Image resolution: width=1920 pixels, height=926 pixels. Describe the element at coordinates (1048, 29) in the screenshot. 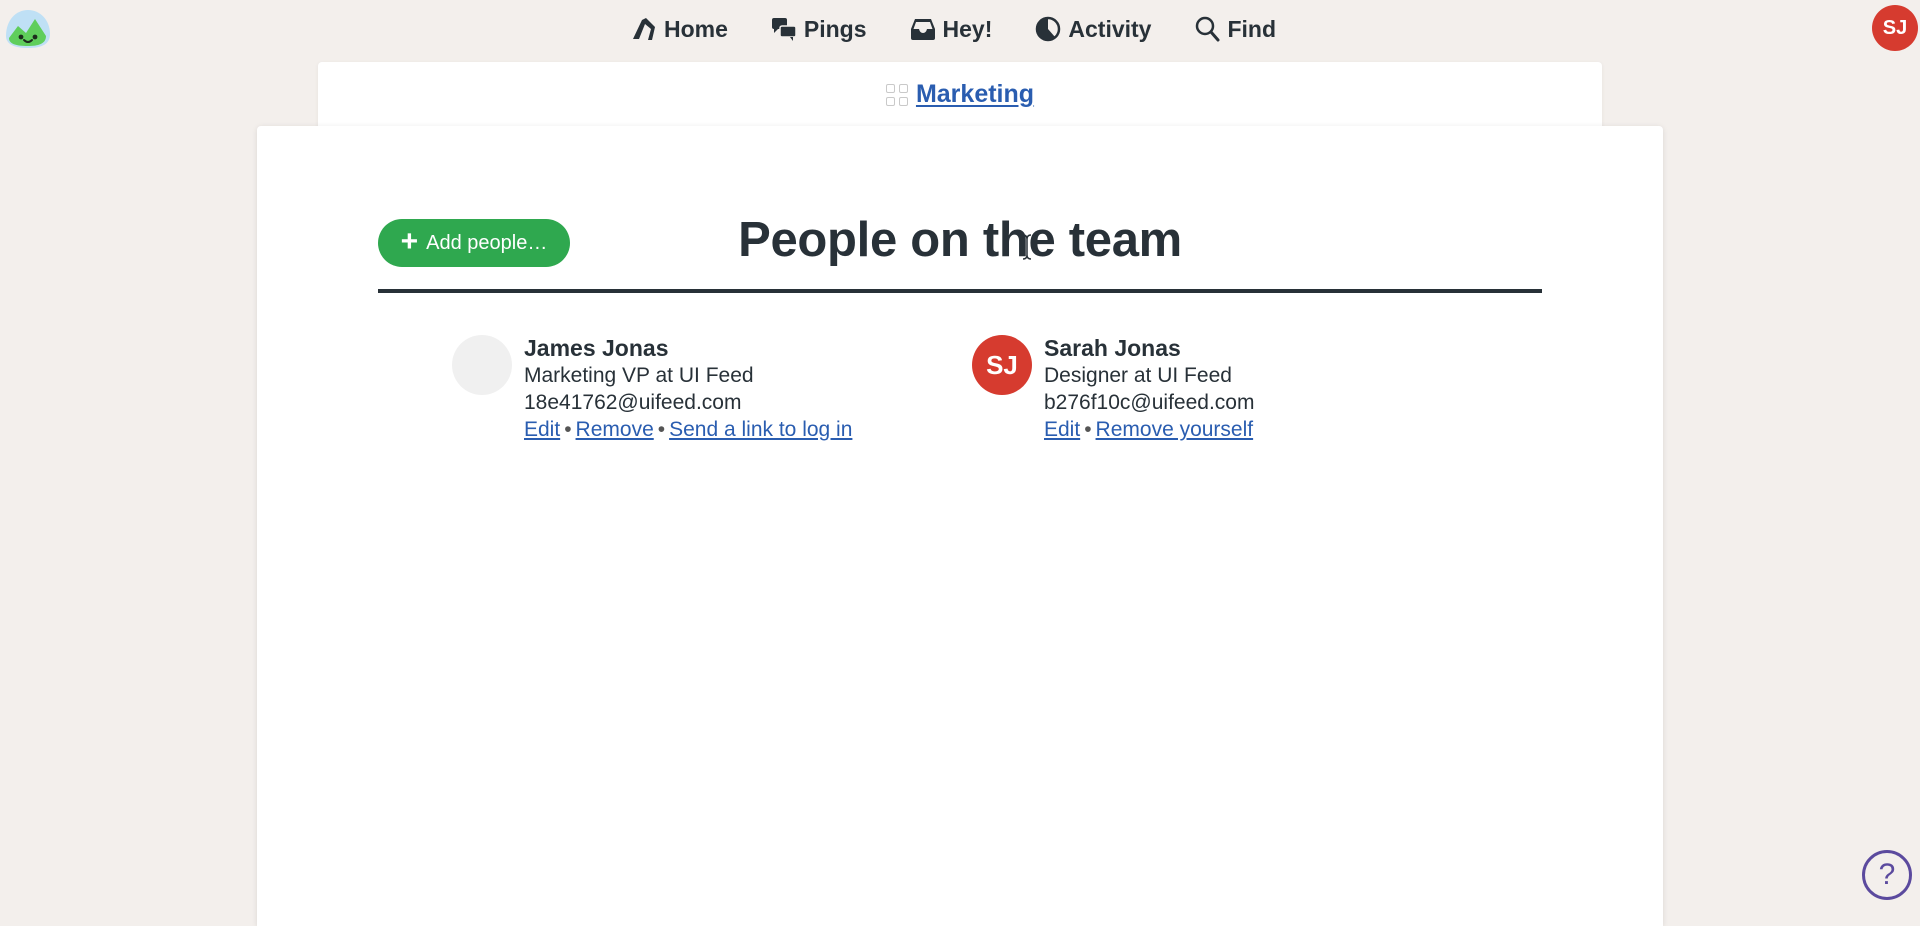

I see `activity-icon` at that location.